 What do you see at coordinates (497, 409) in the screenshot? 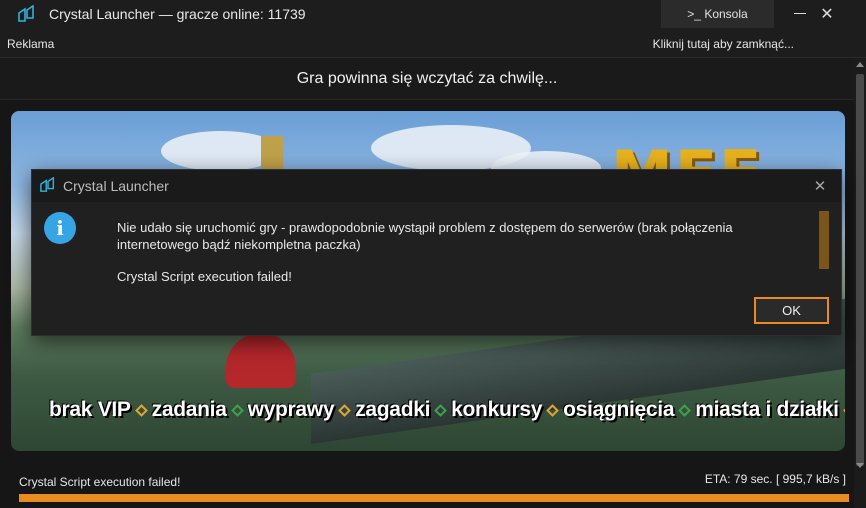
I see `feature-label: konkursy` at bounding box center [497, 409].